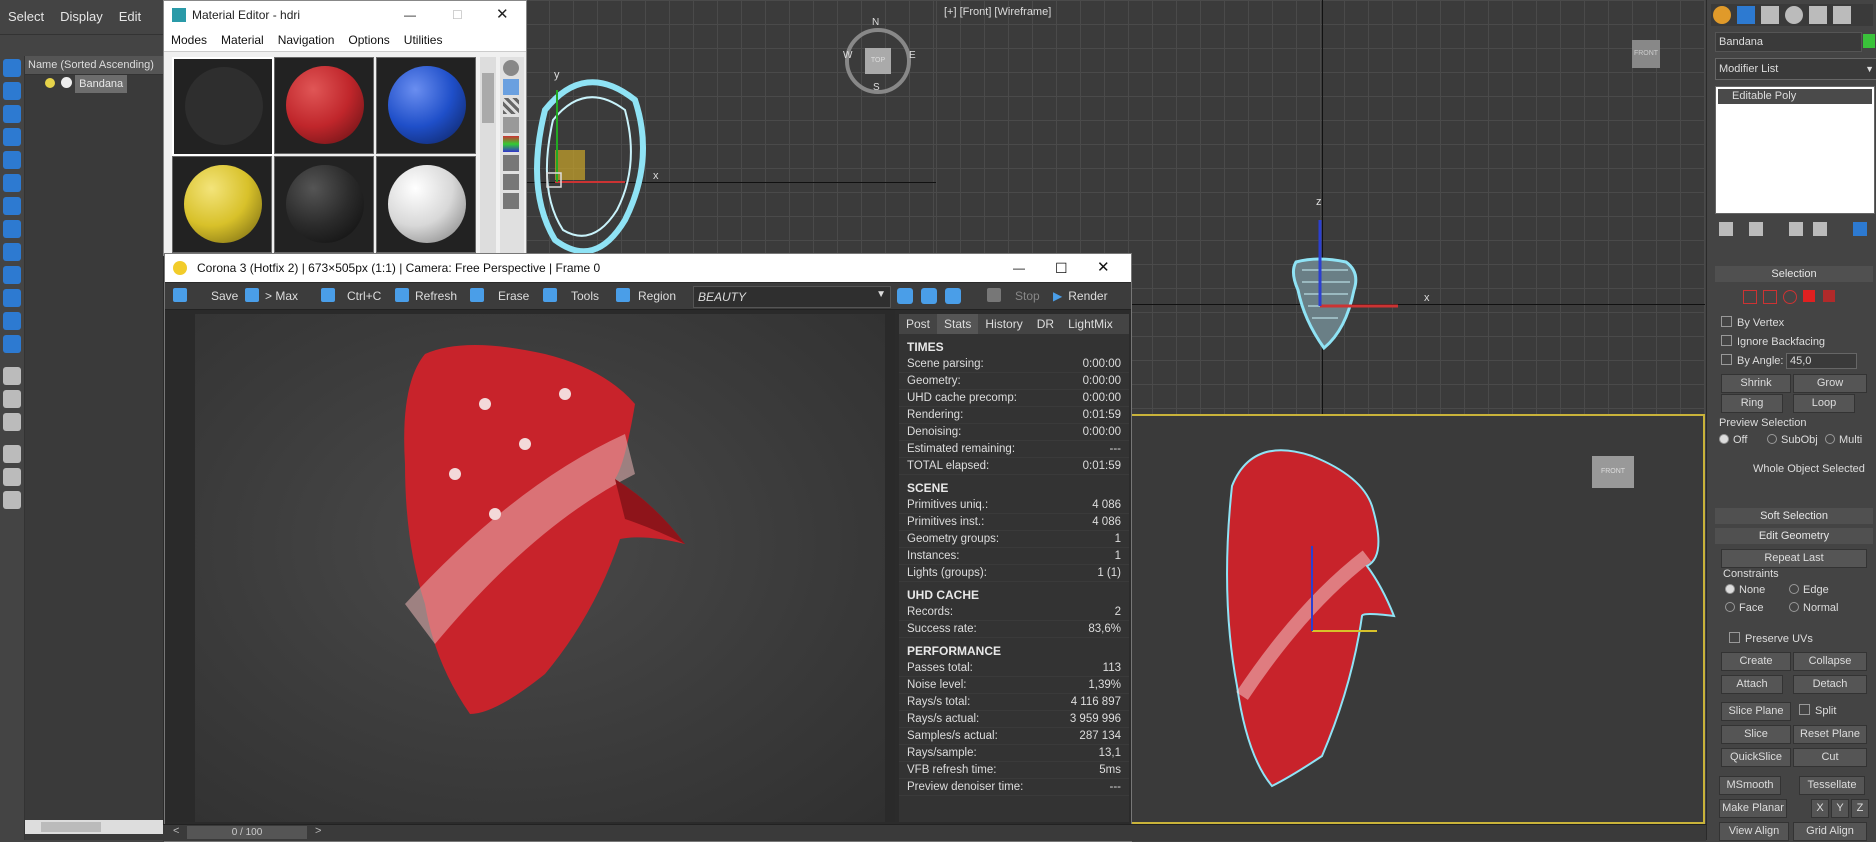  I want to click on zoom-fit-icon, so click(953, 296).